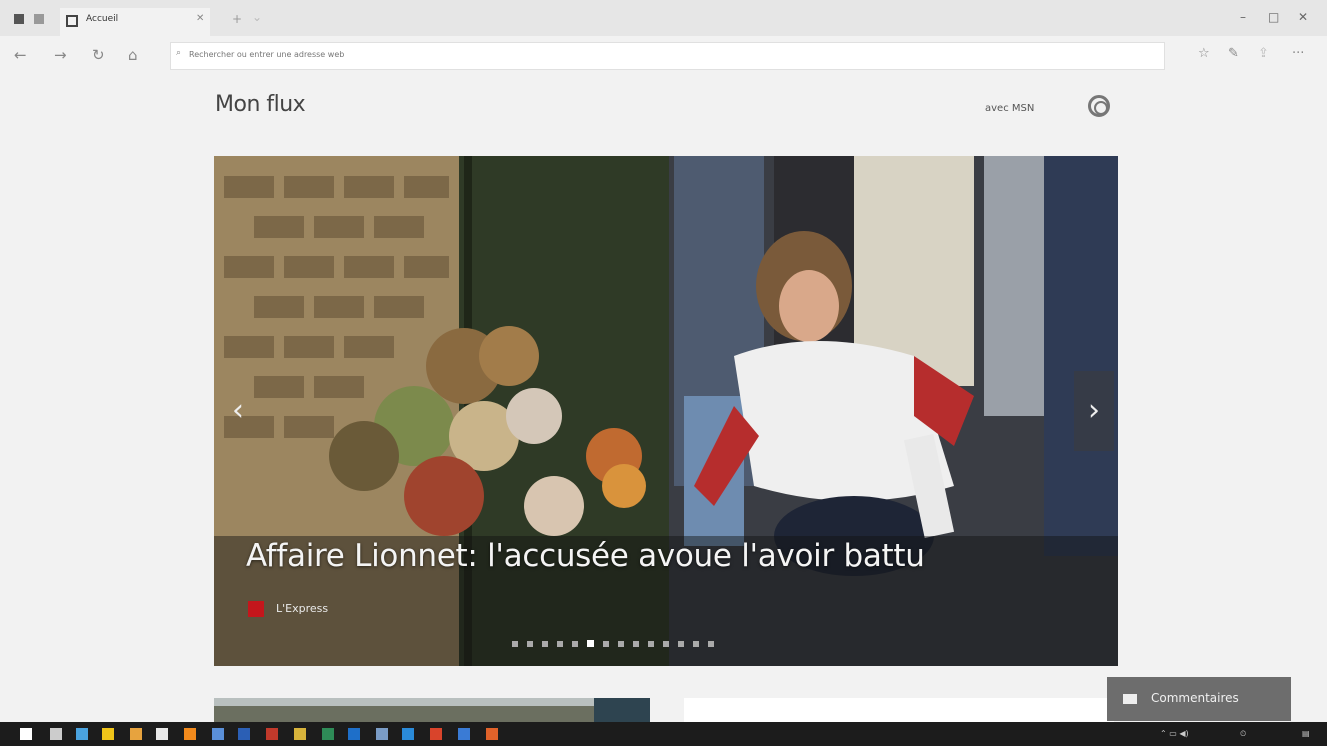 This screenshot has width=1327, height=746. I want to click on carousel-dots, so click(617, 641).